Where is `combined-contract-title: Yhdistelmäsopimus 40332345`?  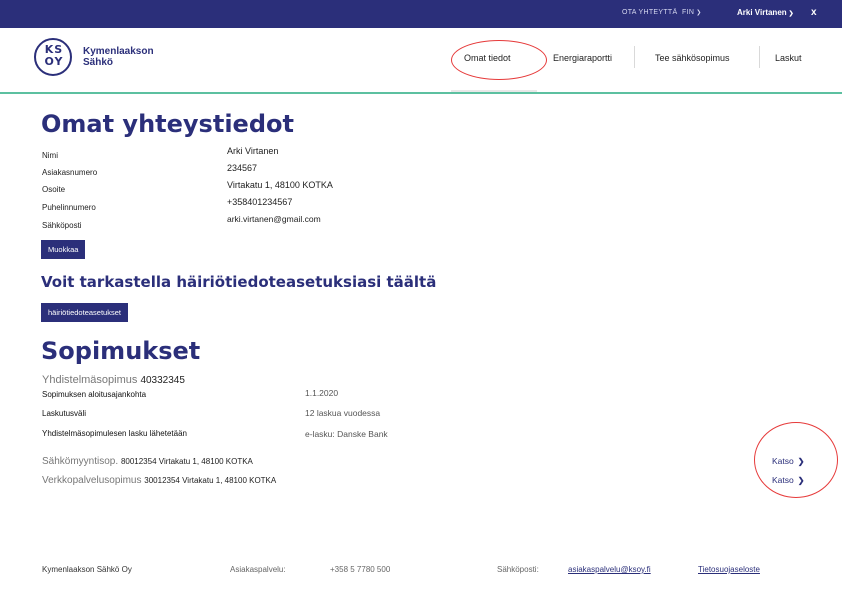 combined-contract-title: Yhdistelmäsopimus 40332345 is located at coordinates (113, 380).